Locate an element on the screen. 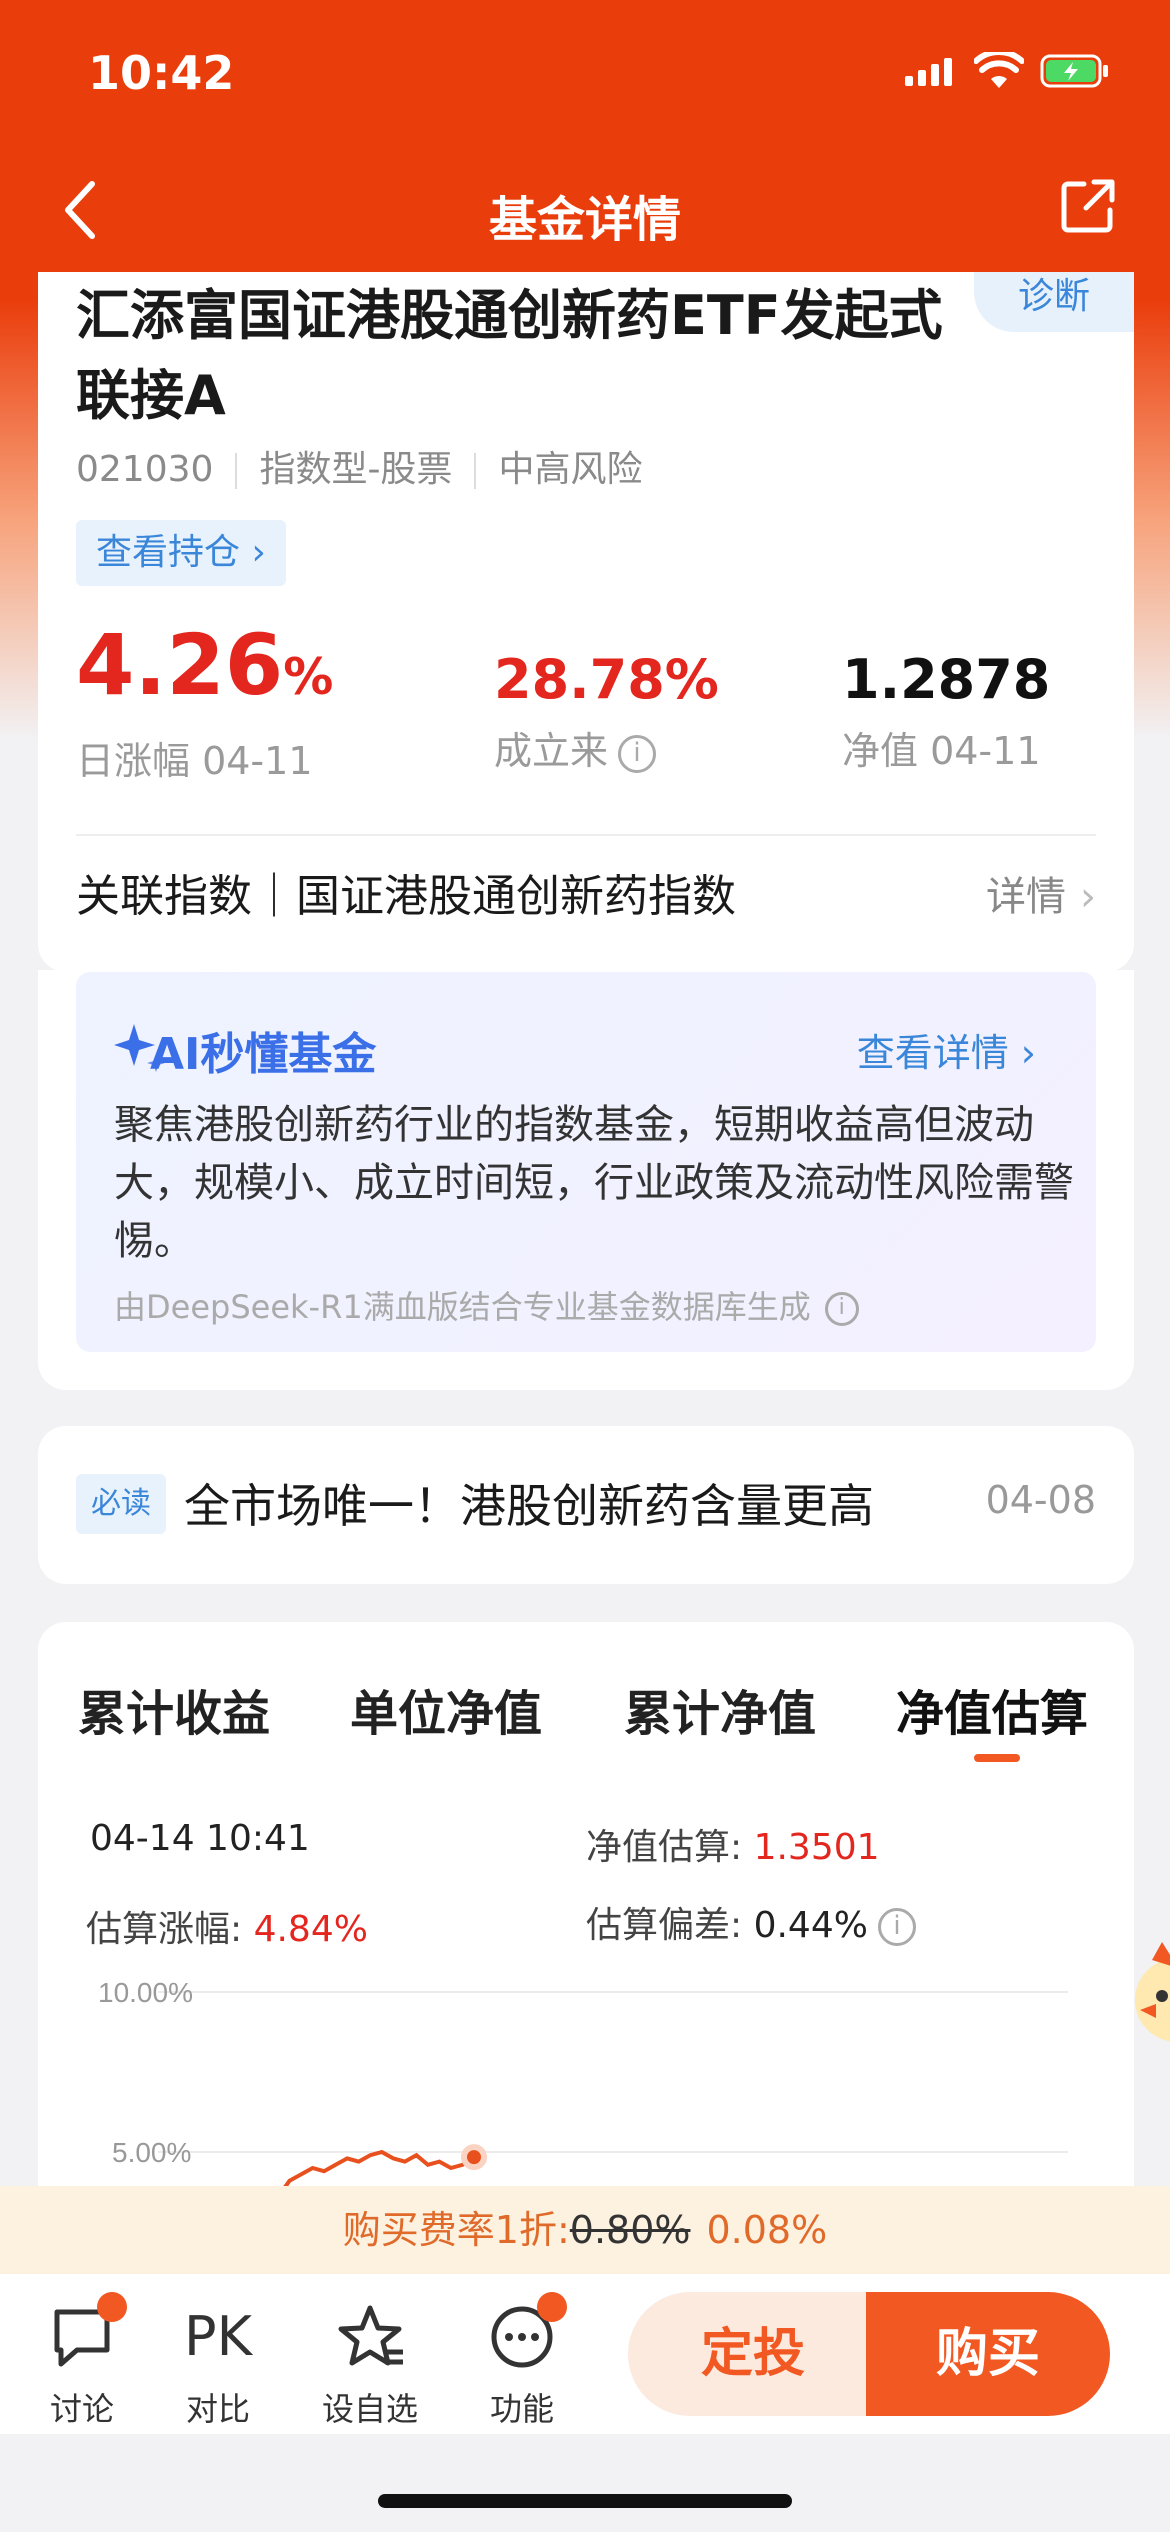 The image size is (1170, 2532). fund-type: 指数型-股票 is located at coordinates (356, 469).